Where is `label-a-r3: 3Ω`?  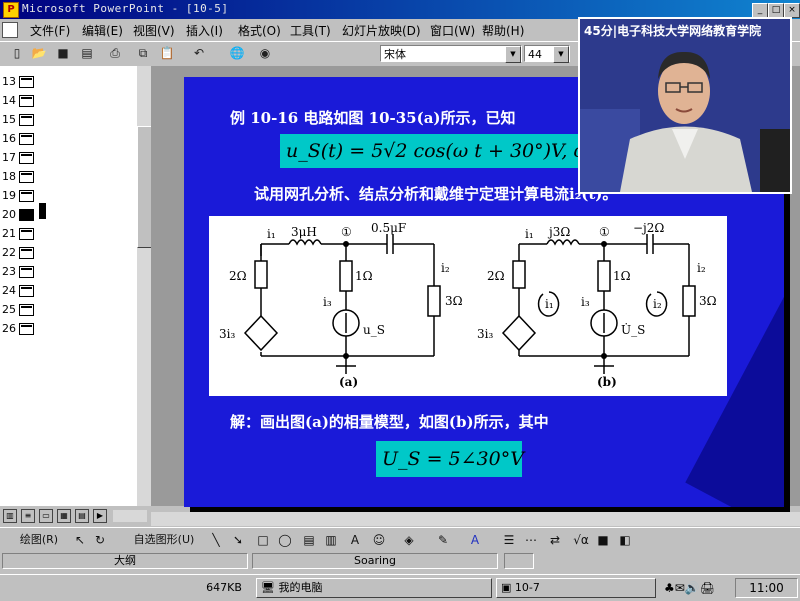 label-a-r3: 3Ω is located at coordinates (454, 301).